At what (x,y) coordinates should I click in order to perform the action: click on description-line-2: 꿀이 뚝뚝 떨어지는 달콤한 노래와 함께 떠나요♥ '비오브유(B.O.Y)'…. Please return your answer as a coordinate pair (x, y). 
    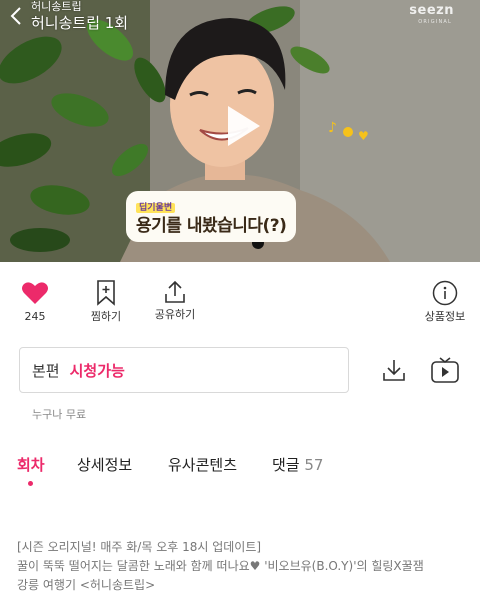
    Looking at the image, I should click on (220, 566).